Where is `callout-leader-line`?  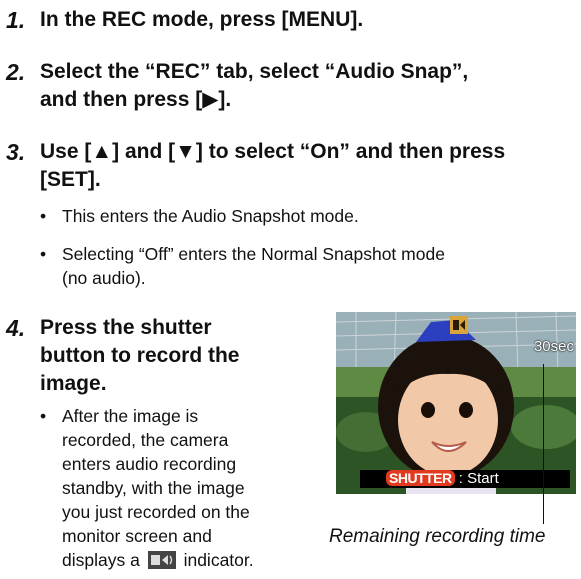 callout-leader-line is located at coordinates (543, 444).